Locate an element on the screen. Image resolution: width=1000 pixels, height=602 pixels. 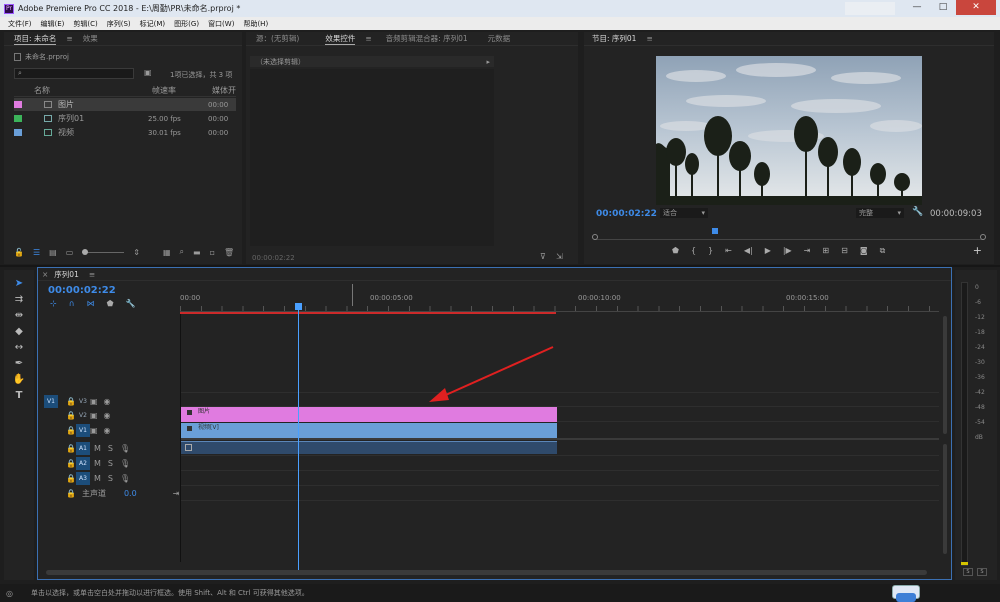
tab-sequence: 序列01 is located at coordinates (66, 274).